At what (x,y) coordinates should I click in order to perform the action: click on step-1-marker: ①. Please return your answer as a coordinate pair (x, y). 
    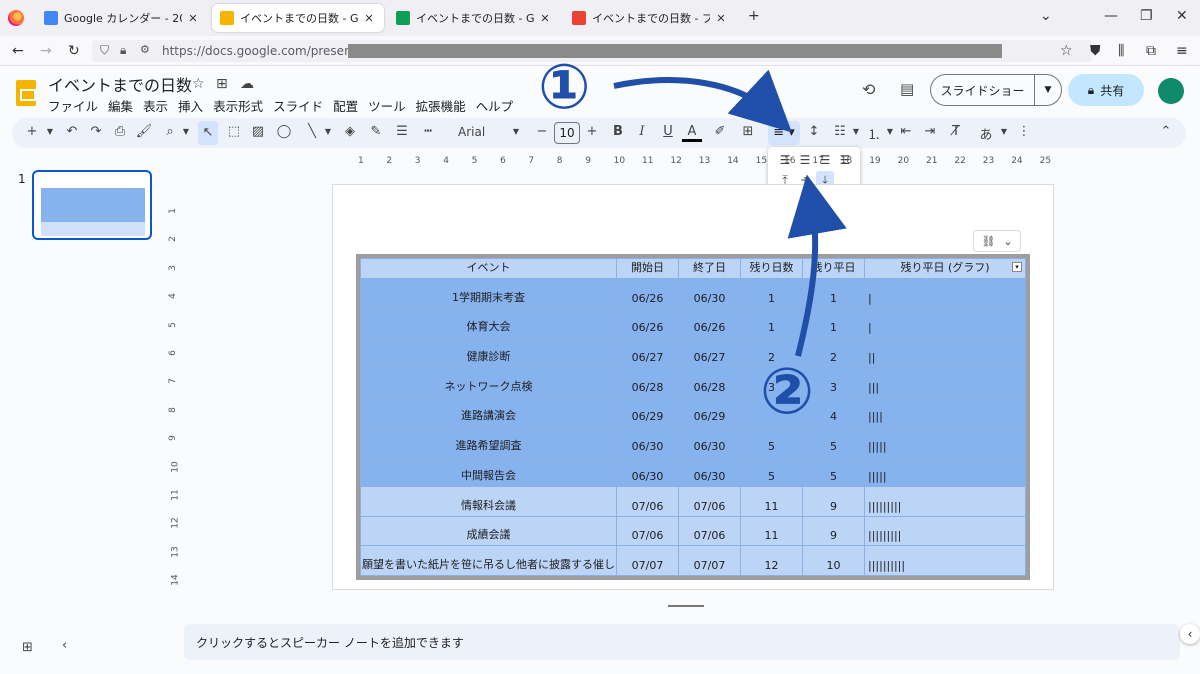
    Looking at the image, I should click on (564, 86).